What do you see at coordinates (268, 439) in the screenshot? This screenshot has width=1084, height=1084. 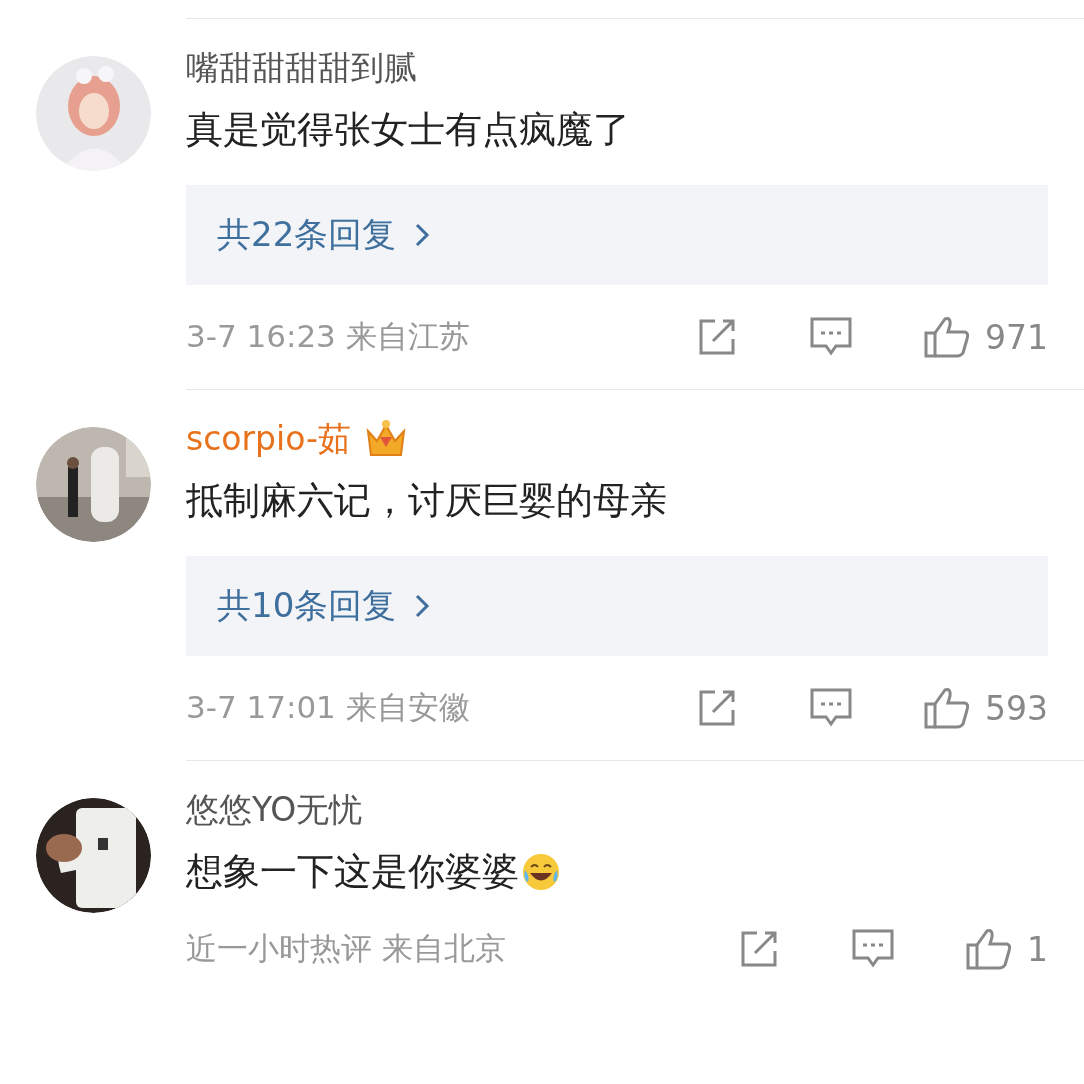 I see `user-name: scorpio-茹` at bounding box center [268, 439].